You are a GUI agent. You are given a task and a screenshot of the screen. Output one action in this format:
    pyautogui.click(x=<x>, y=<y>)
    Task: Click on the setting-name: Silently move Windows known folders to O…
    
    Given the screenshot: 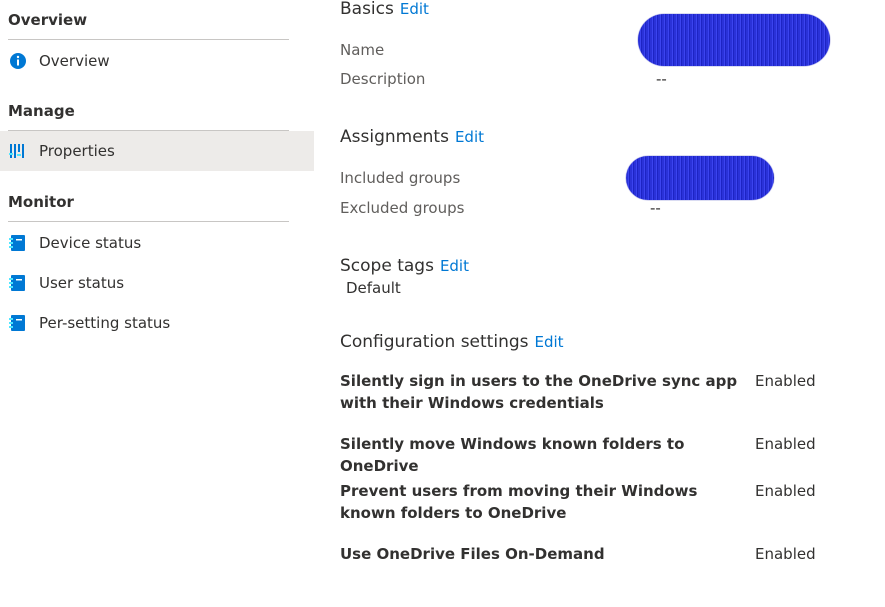 What is the action you would take?
    pyautogui.click(x=512, y=455)
    